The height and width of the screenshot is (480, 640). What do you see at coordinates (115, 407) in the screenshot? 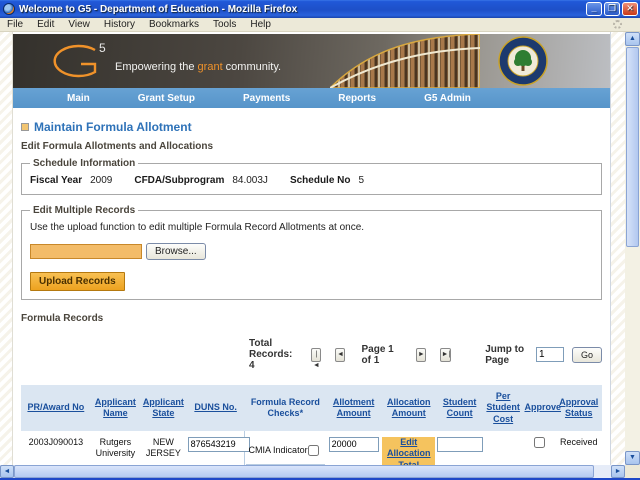
I see `col-applicant-name: Applicant Name` at bounding box center [115, 407].